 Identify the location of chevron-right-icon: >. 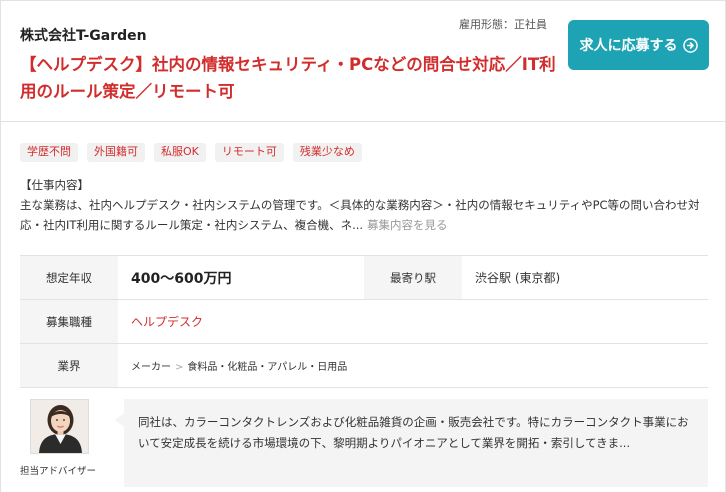
(179, 367).